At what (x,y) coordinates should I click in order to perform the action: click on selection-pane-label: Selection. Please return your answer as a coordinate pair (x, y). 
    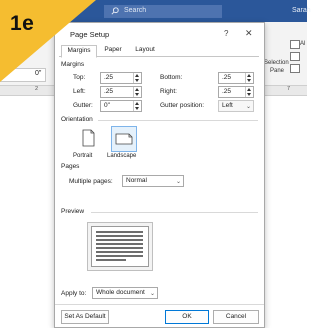
    Looking at the image, I should click on (276, 63).